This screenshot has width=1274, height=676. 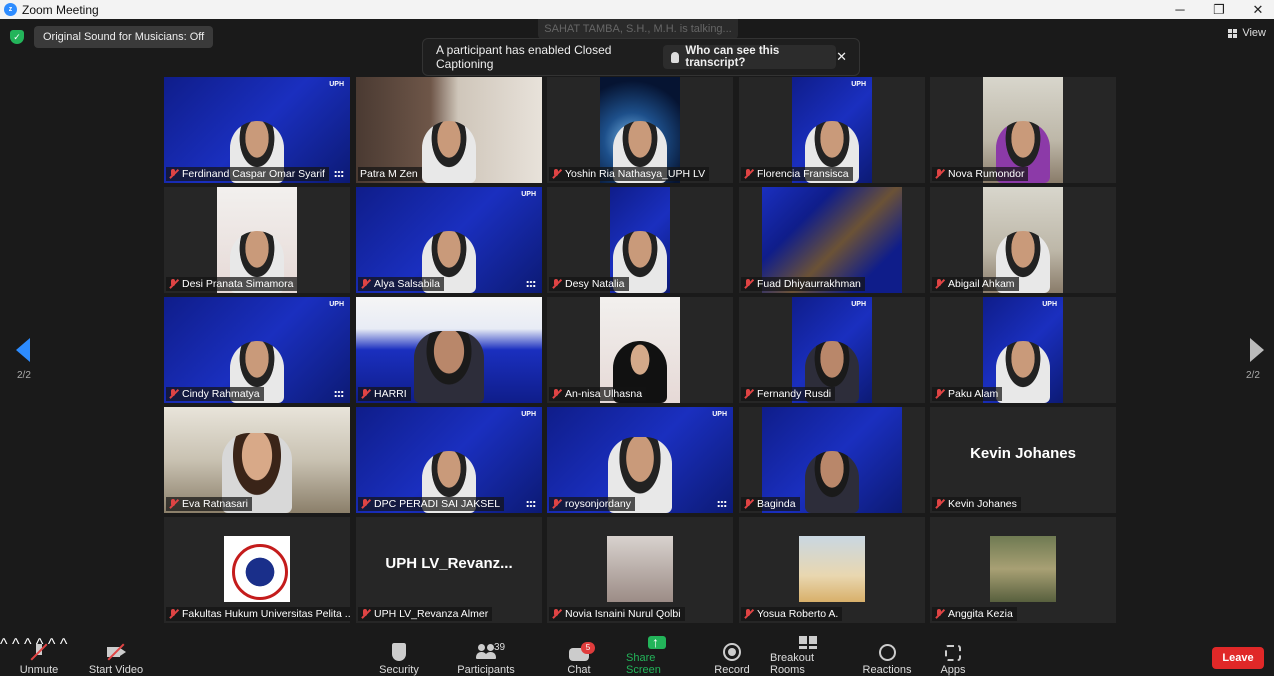 I want to click on security-button: Security, so click(x=399, y=656).